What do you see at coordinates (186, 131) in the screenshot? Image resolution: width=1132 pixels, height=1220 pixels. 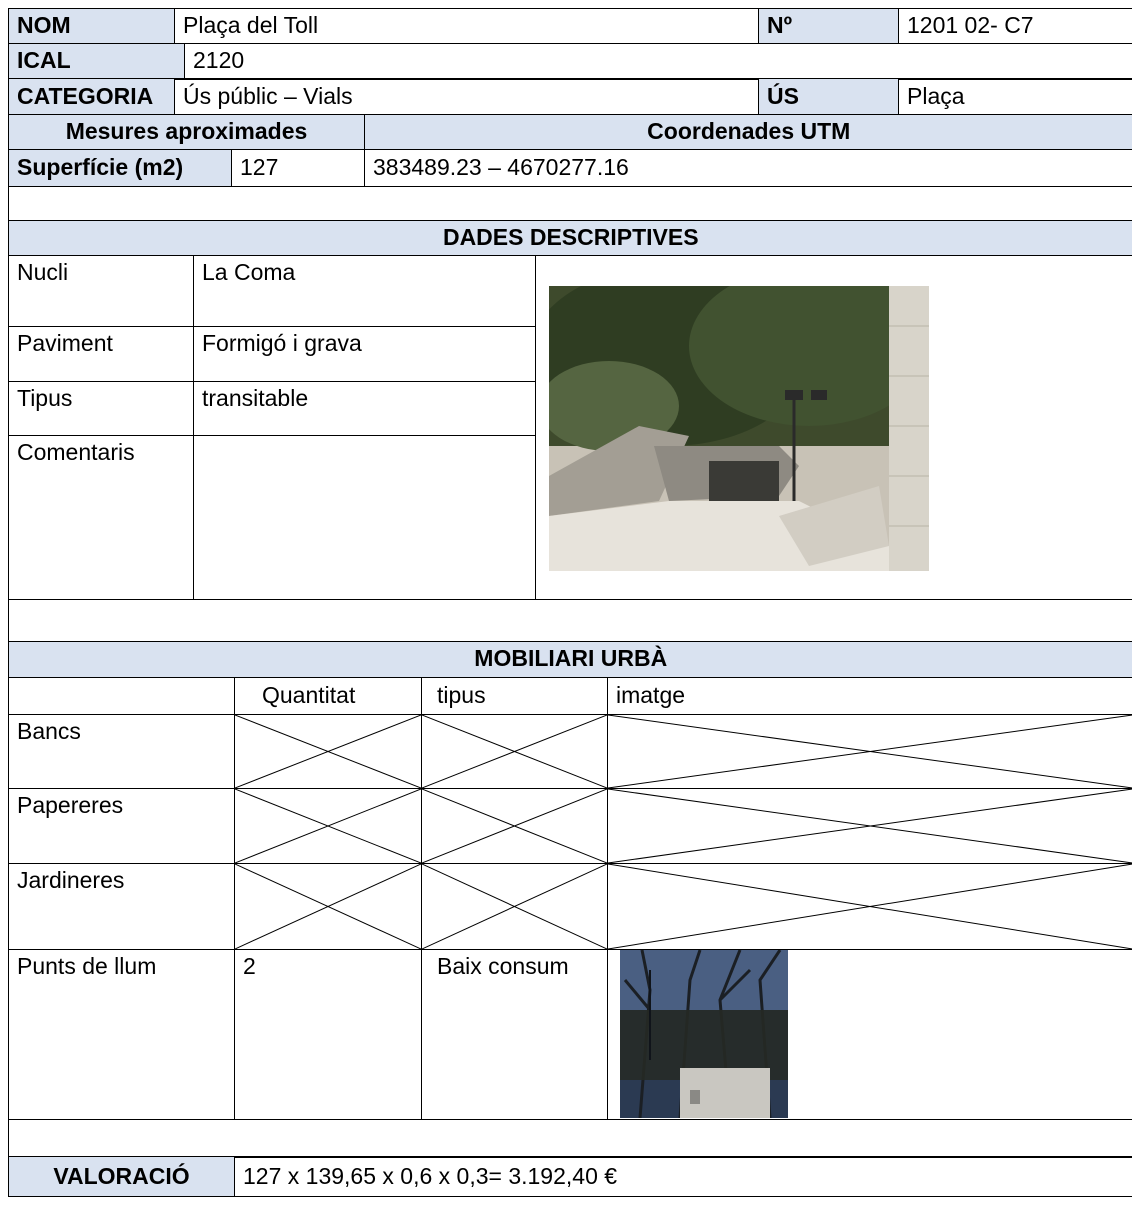 I see `mesures-title: Mesures aproximades` at bounding box center [186, 131].